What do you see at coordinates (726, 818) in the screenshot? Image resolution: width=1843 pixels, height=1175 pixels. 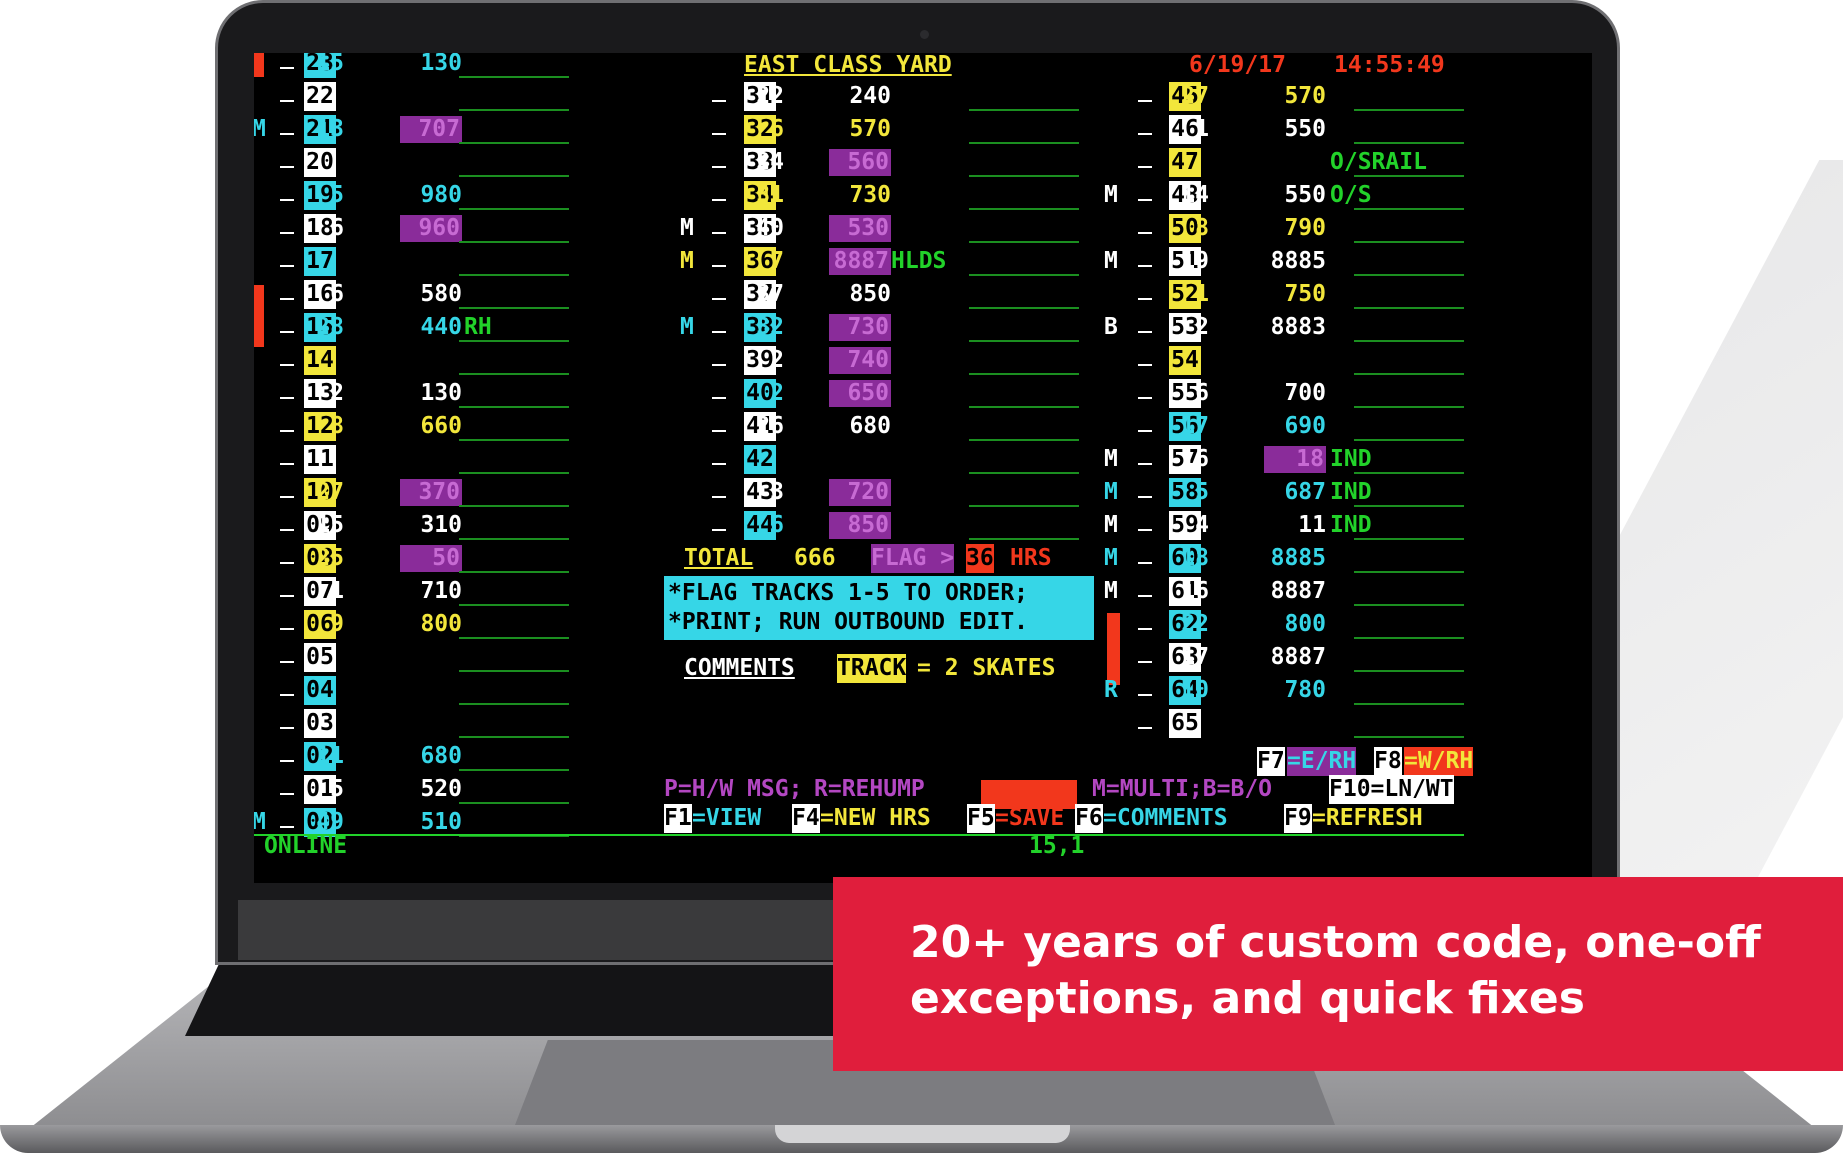 I see `f1-label: =VIEW` at bounding box center [726, 818].